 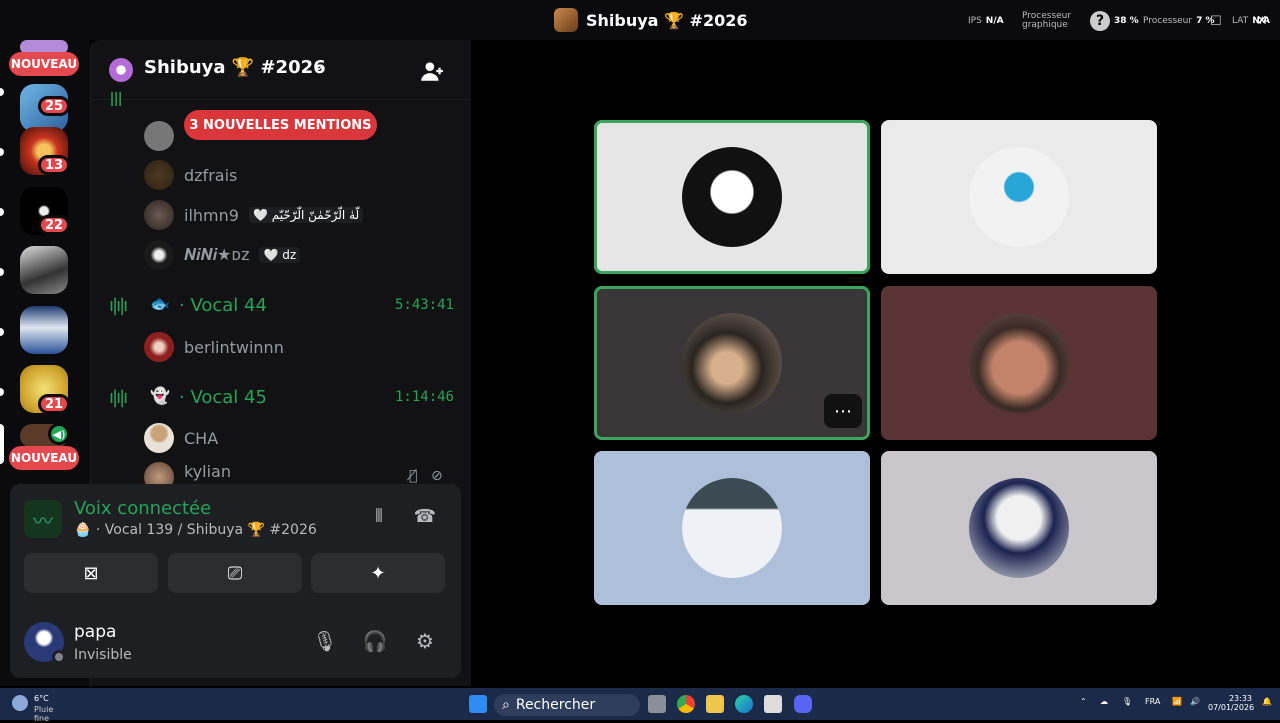 I want to click on voice-member: ilhmn9 🤍 لّهٰ الّرّحّمٰنّ الّرّحّيّم, so click(x=254, y=215).